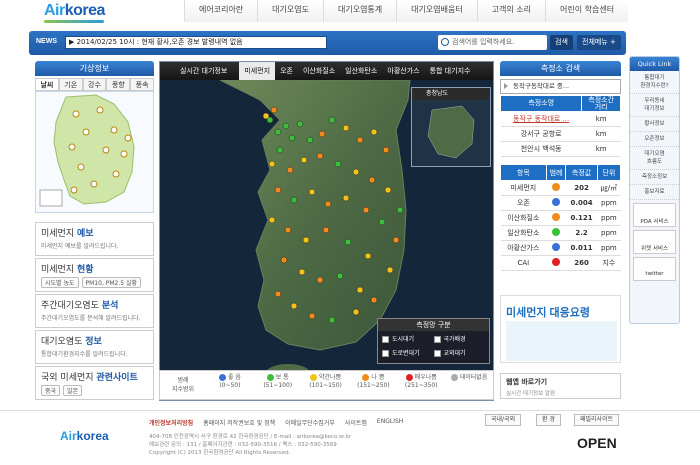 The width and height of the screenshot is (700, 465). Describe the element at coordinates (290, 11) in the screenshot. I see `nav-item-pollution: 대기오염도` at that location.